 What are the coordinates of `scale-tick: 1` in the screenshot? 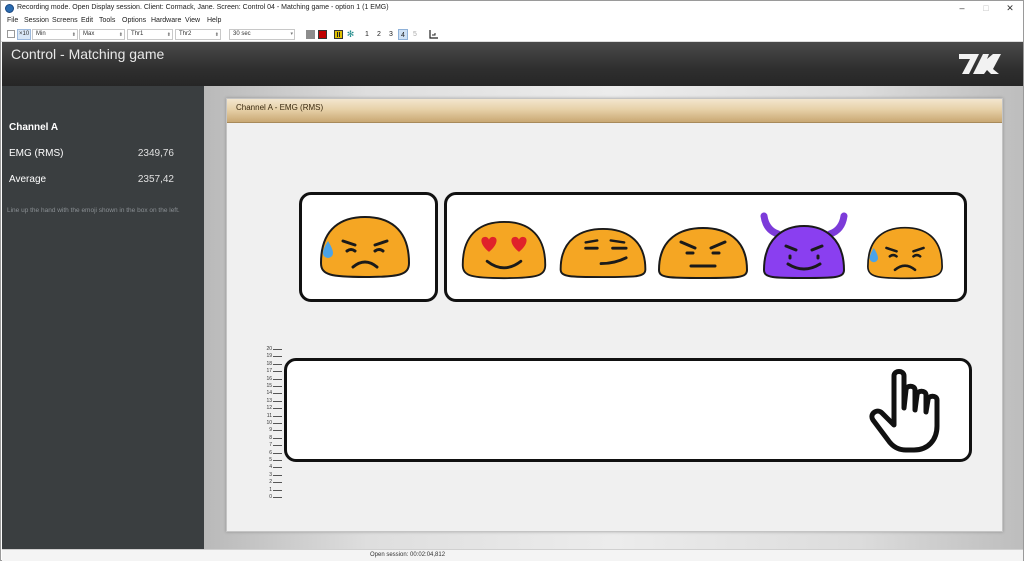 It's located at (271, 490).